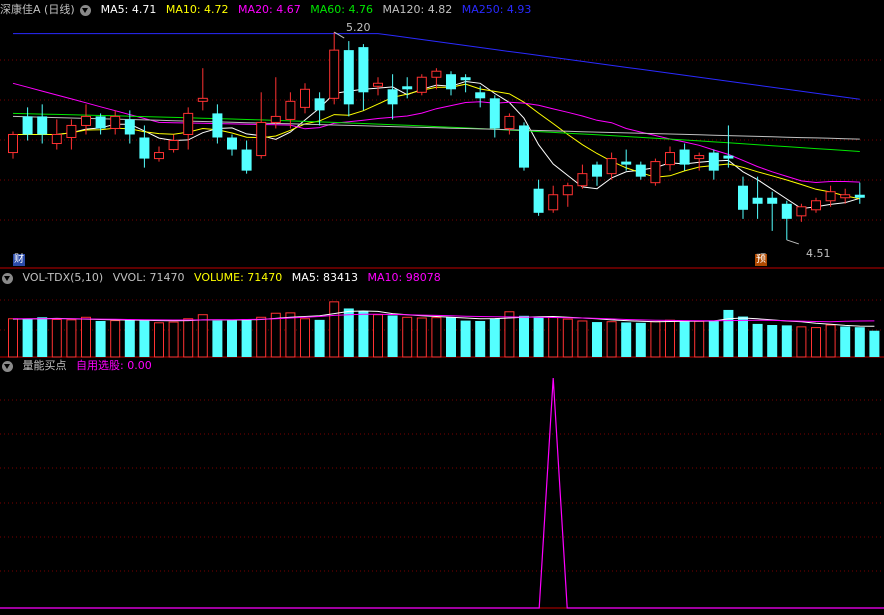 The image size is (884, 615). I want to click on volume-bars, so click(444, 329).